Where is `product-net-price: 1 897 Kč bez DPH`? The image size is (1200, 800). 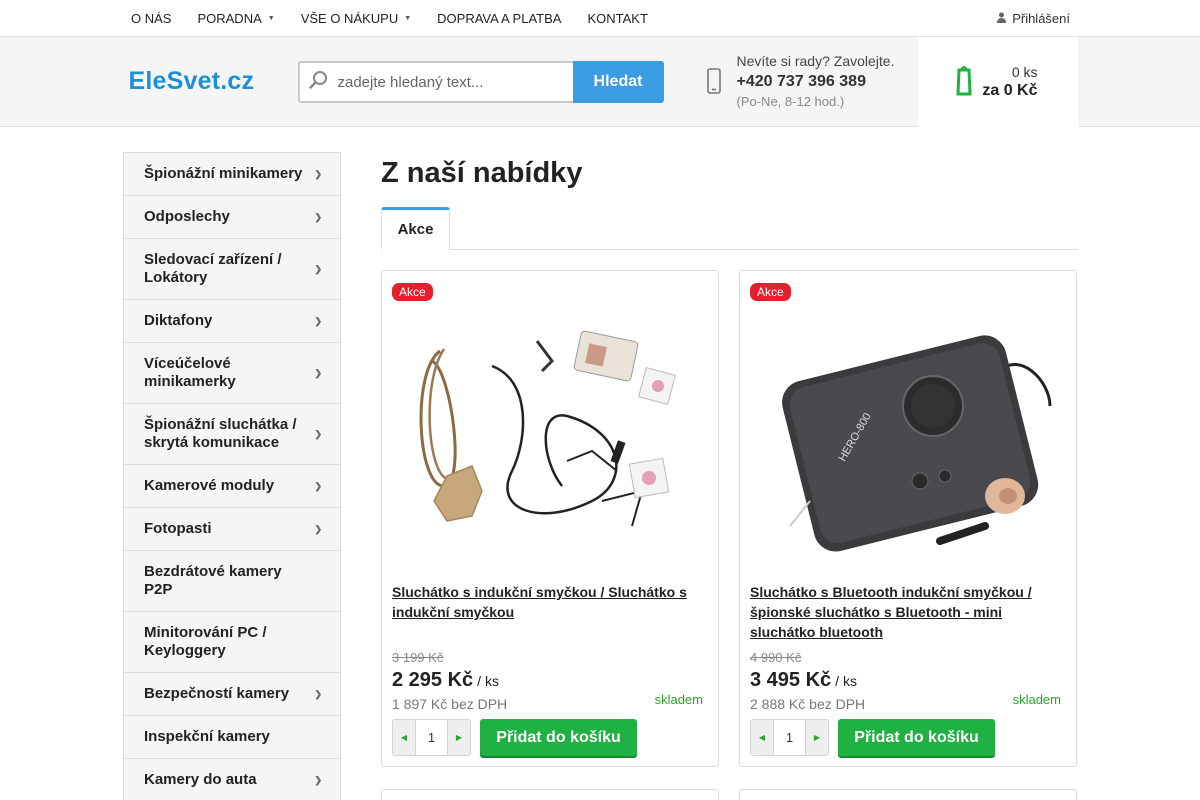
product-net-price: 1 897 Kč bez DPH is located at coordinates (450, 704).